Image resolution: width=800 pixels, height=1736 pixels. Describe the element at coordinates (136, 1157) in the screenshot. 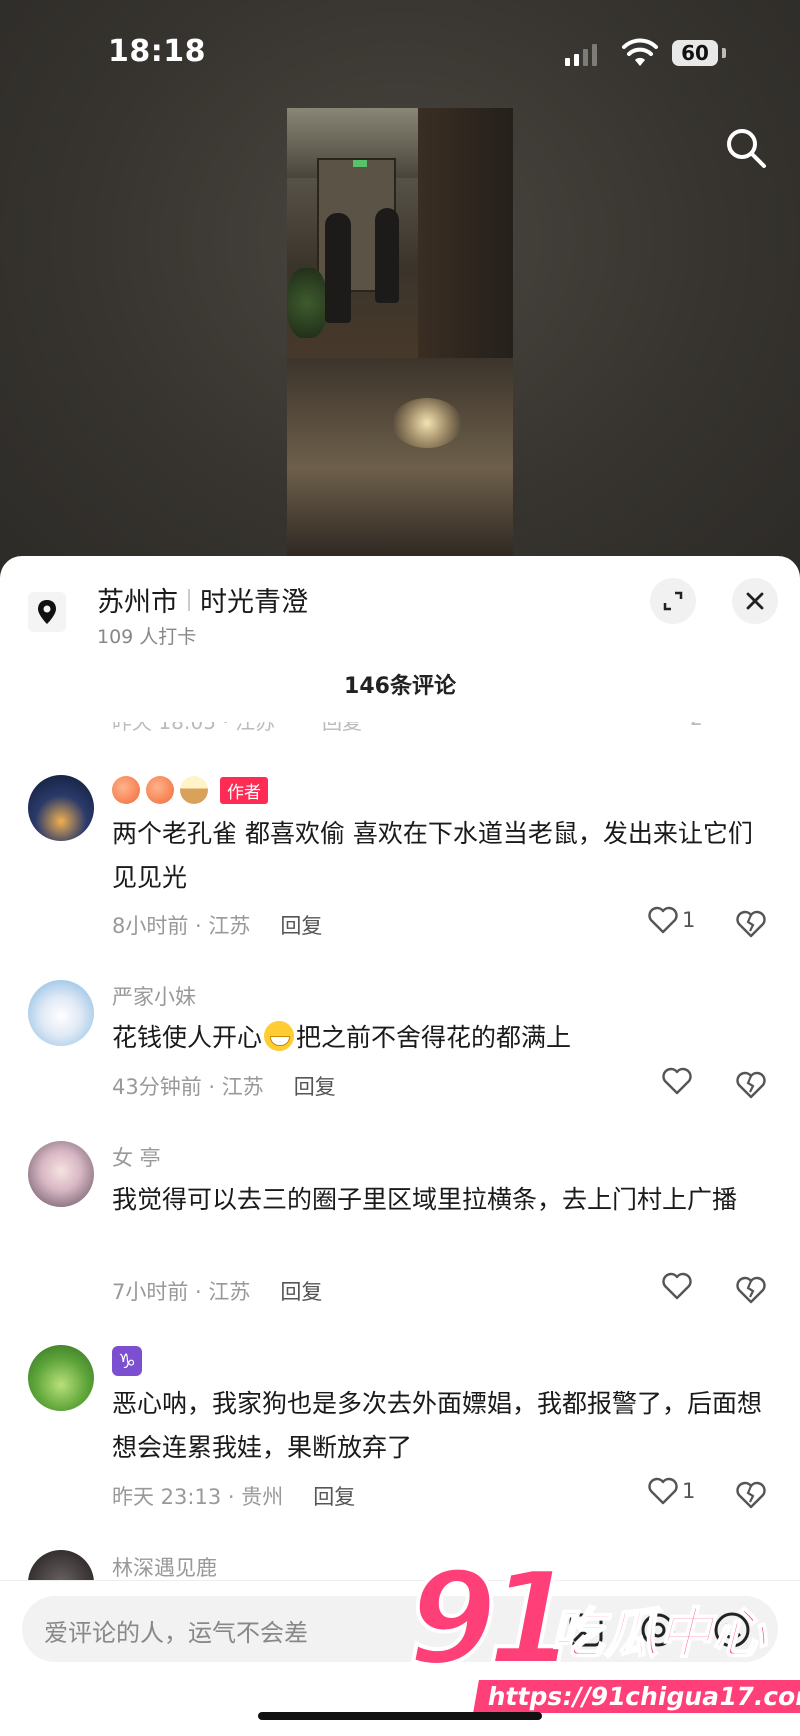

I see `comment-username: 女 亭` at that location.